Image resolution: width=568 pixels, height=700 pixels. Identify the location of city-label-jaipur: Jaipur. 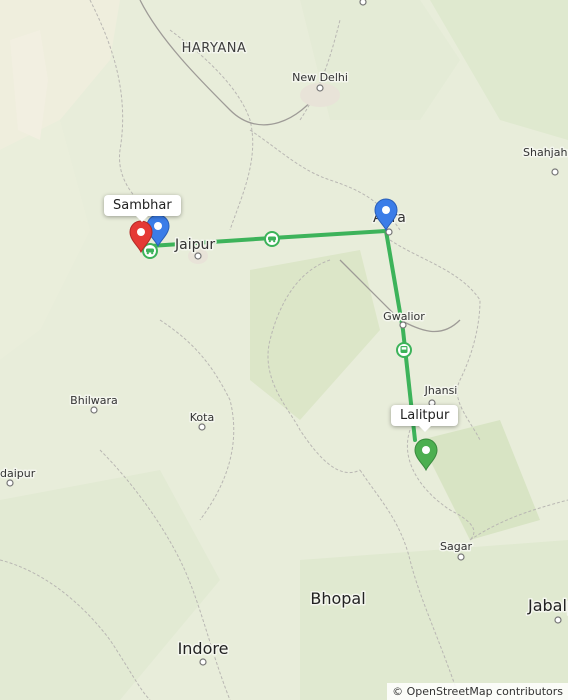
(194, 245).